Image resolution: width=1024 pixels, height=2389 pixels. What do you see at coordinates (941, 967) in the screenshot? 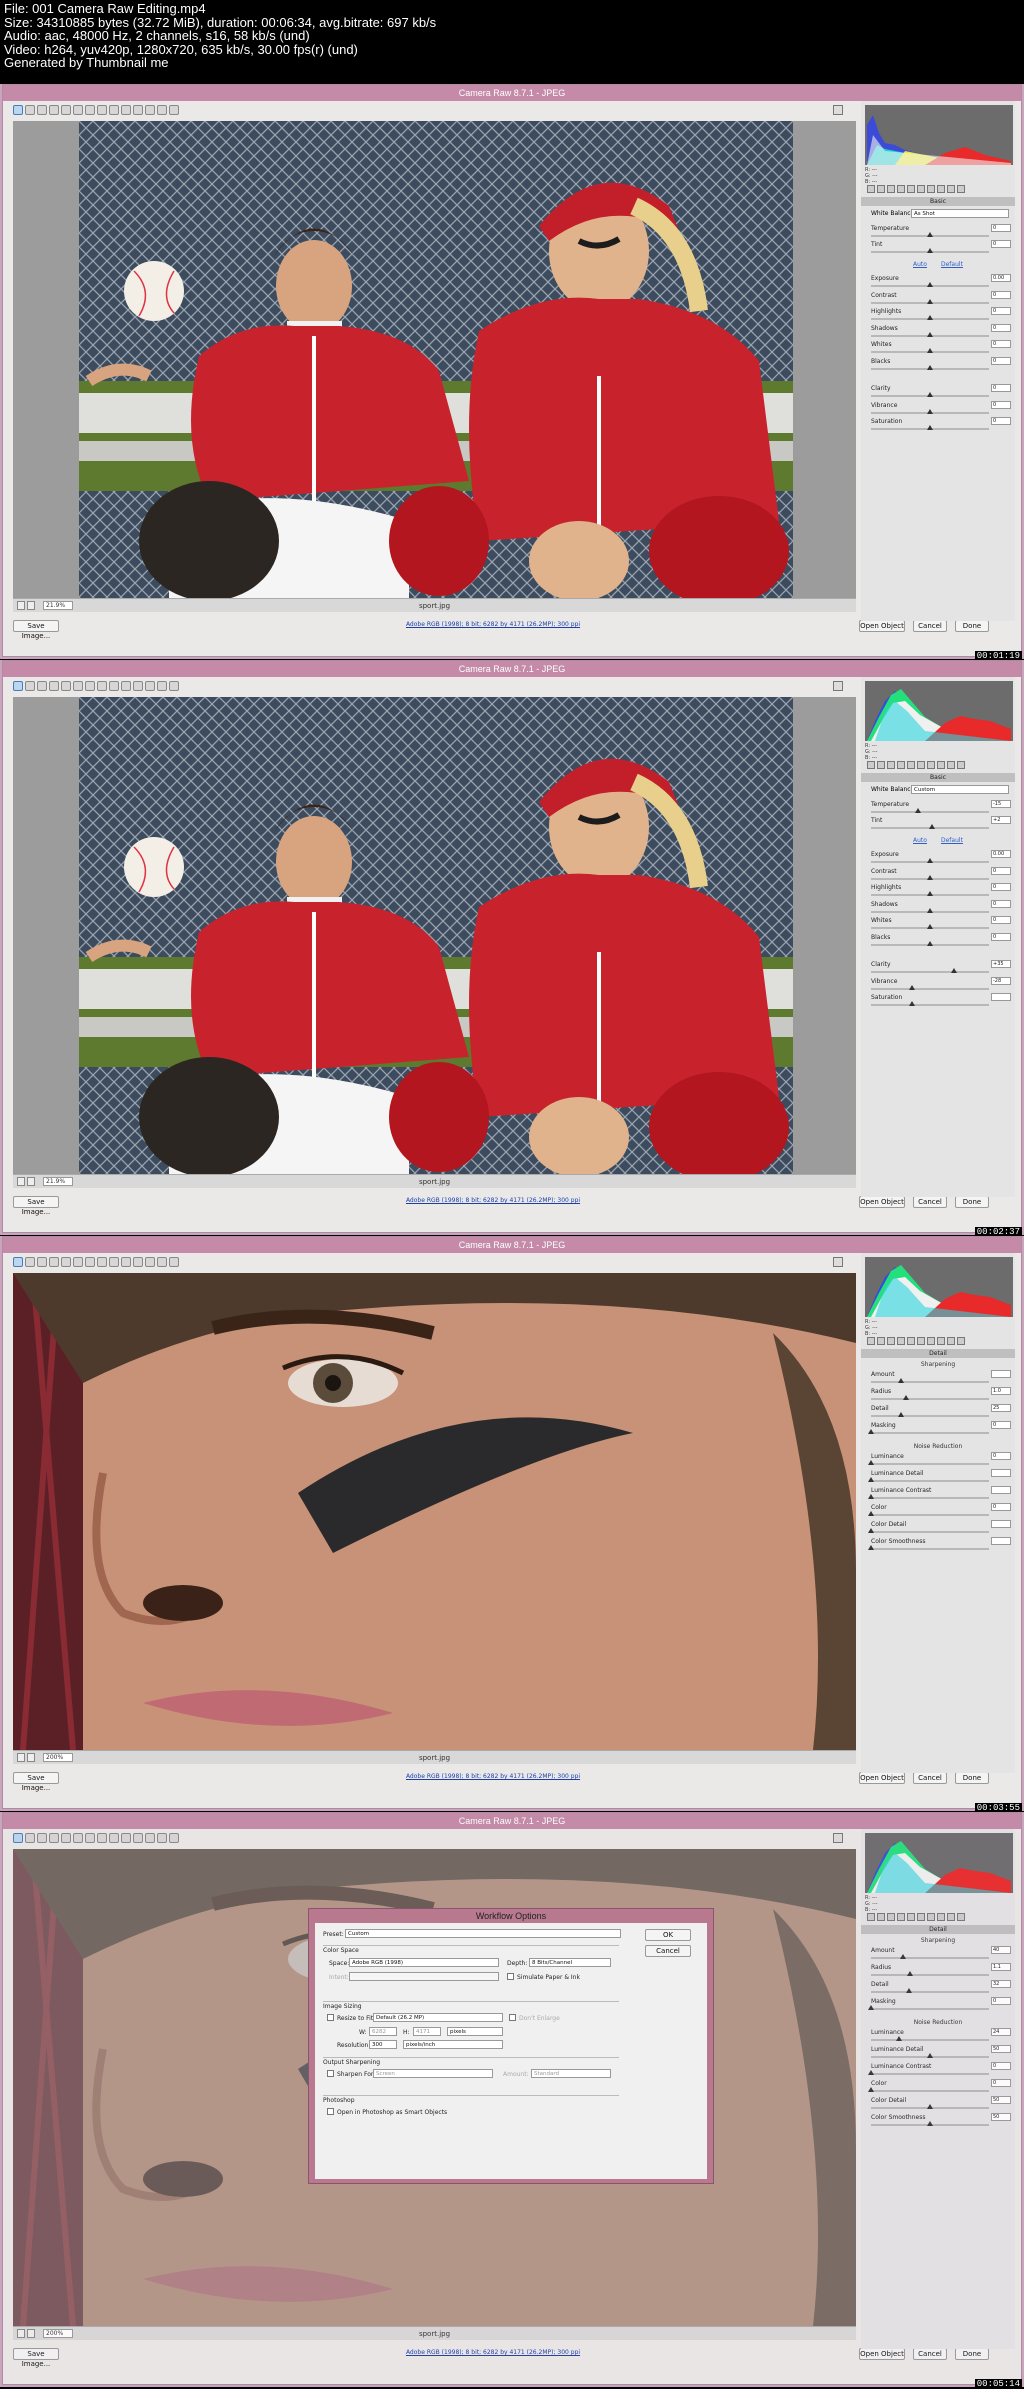
I see `slider-clarity: Clarity +35` at bounding box center [941, 967].